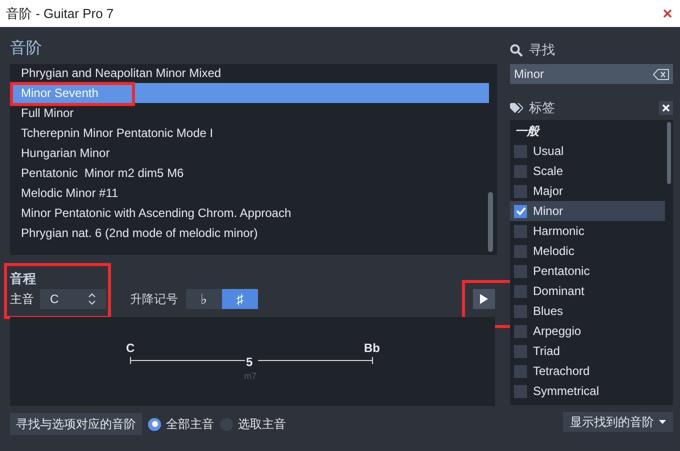 This screenshot has height=451, width=680. Describe the element at coordinates (548, 311) in the screenshot. I see `tag-label: Blues` at that location.